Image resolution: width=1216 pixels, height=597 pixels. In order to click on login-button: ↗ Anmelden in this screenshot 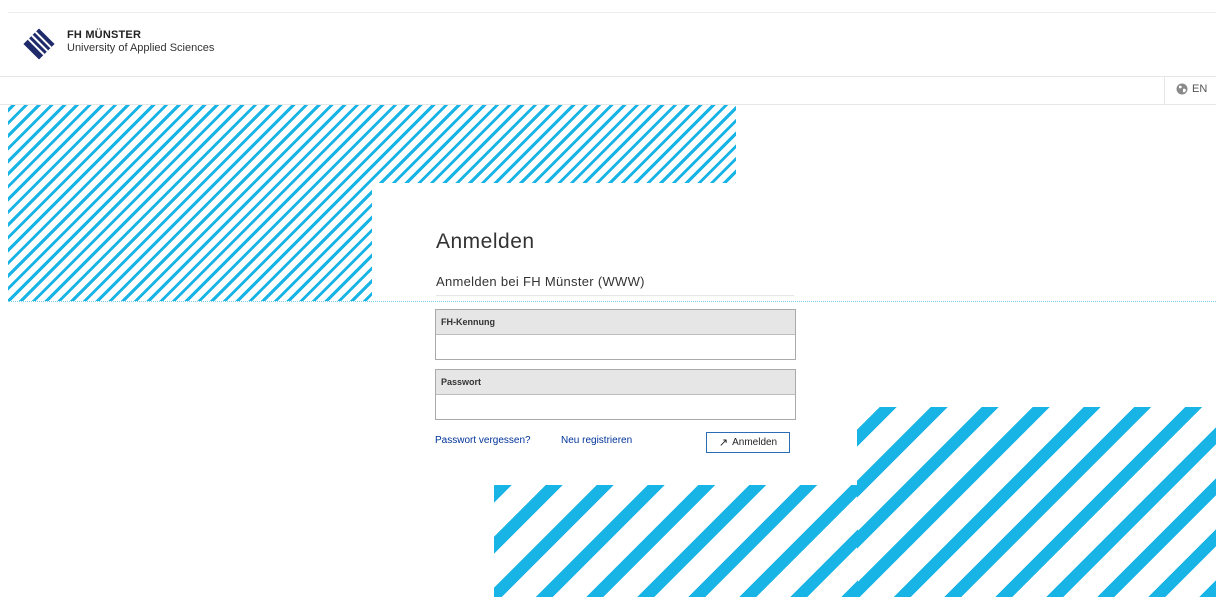, I will do `click(748, 442)`.